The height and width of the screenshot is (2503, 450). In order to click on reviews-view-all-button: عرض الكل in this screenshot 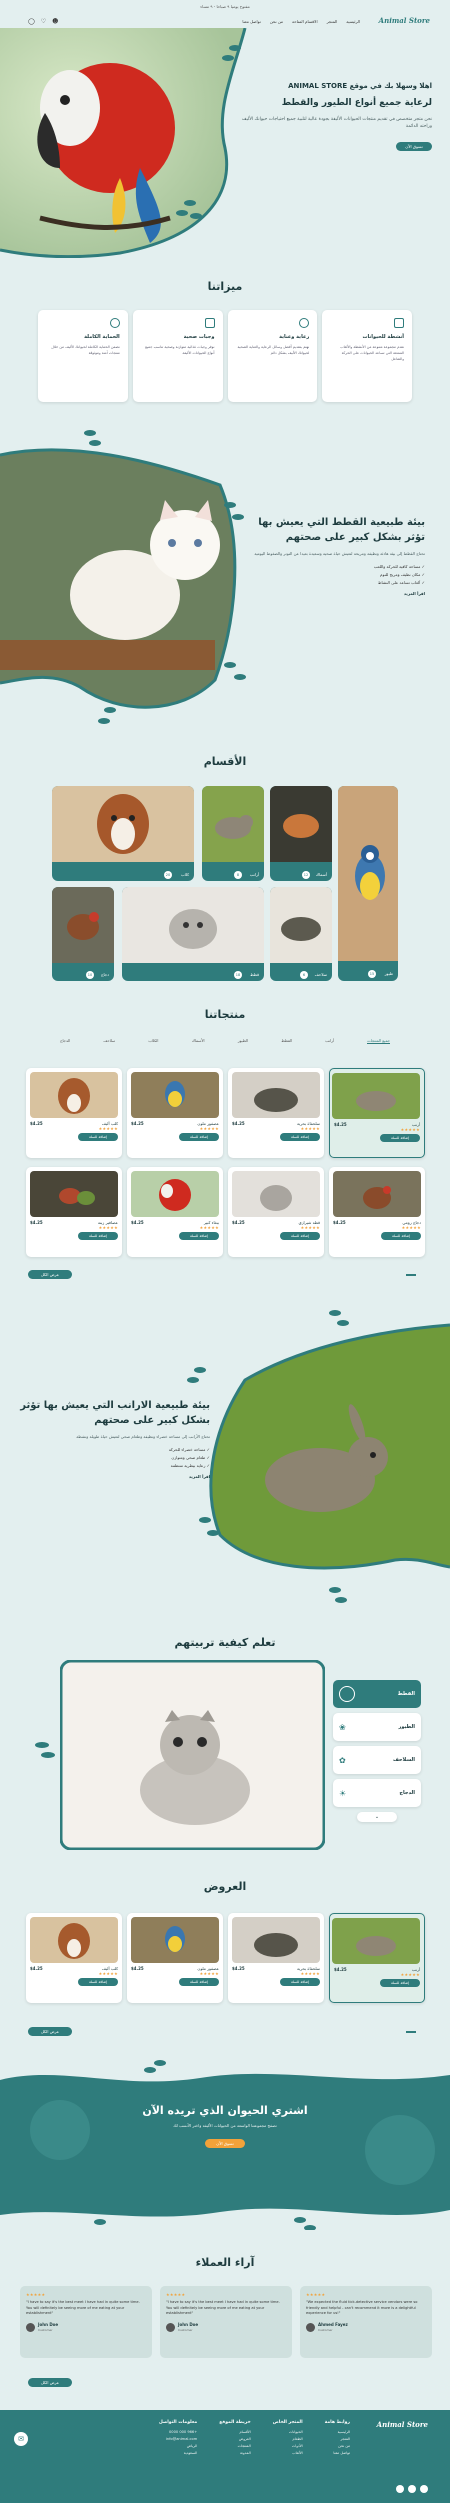, I will do `click(50, 2382)`.